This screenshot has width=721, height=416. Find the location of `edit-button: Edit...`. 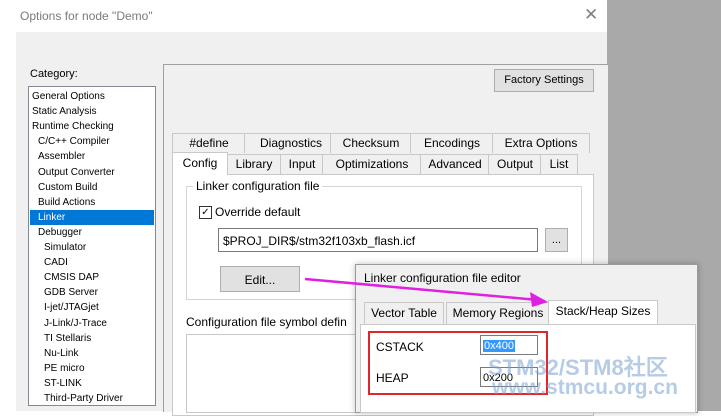

edit-button: Edit... is located at coordinates (260, 279).